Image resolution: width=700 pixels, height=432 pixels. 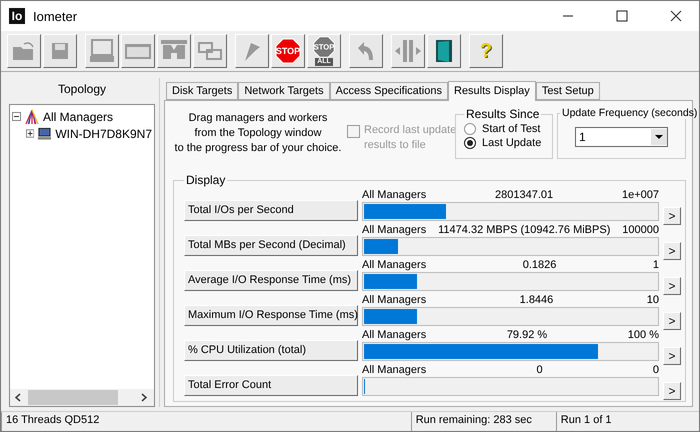 I want to click on scale-max: 100 %, so click(x=643, y=334).